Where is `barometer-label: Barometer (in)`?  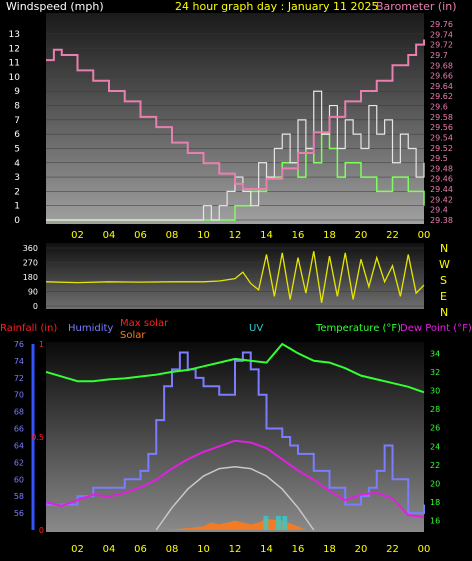
barometer-label: Barometer (in) is located at coordinates (416, 6).